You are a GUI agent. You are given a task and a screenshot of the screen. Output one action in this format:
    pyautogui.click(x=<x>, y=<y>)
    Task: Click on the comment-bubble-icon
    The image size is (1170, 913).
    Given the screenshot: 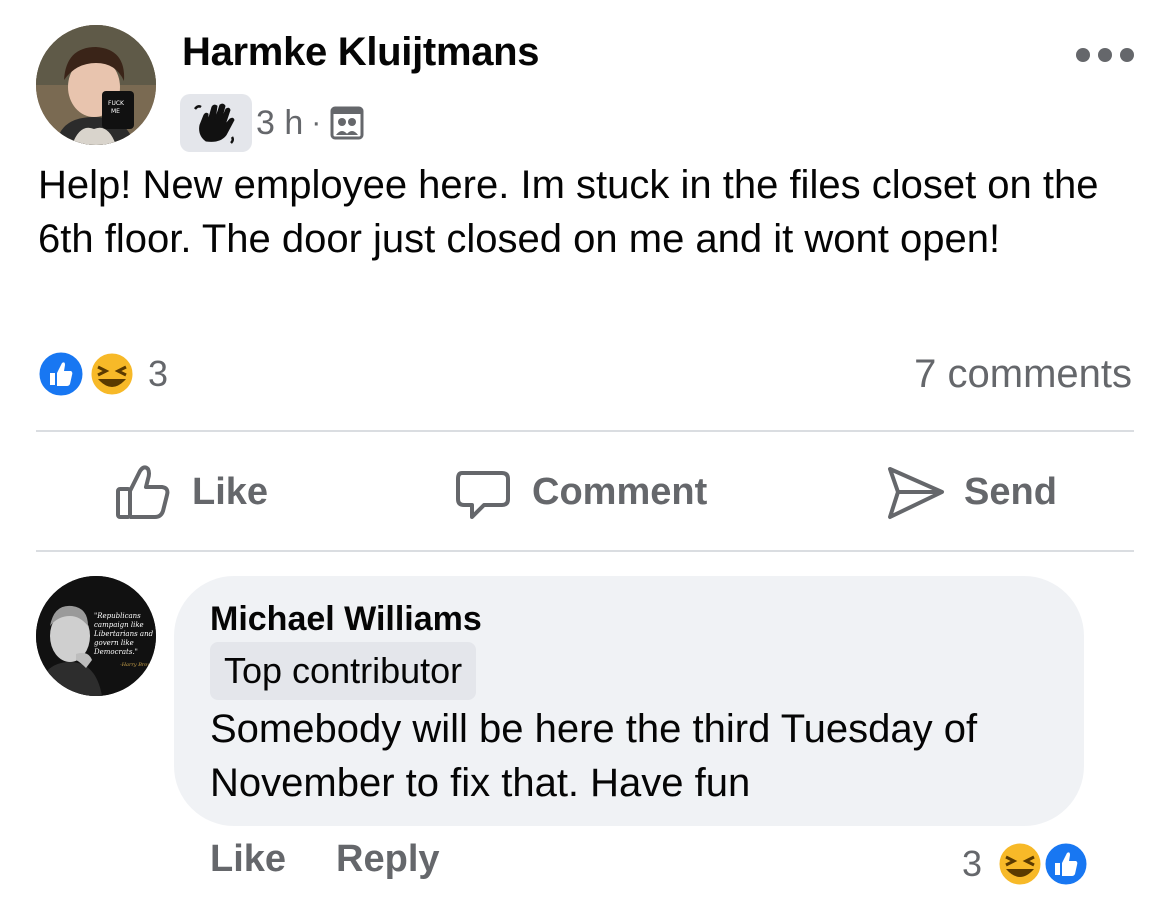 What is the action you would take?
    pyautogui.click(x=483, y=495)
    